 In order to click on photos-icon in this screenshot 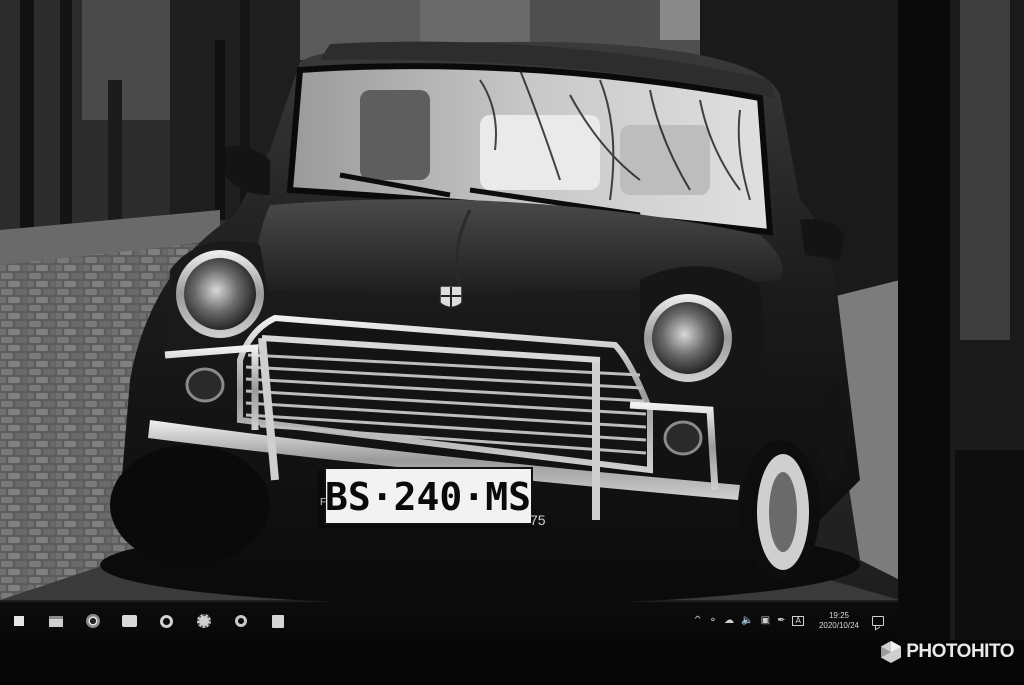, I will do `click(203, 621)`.